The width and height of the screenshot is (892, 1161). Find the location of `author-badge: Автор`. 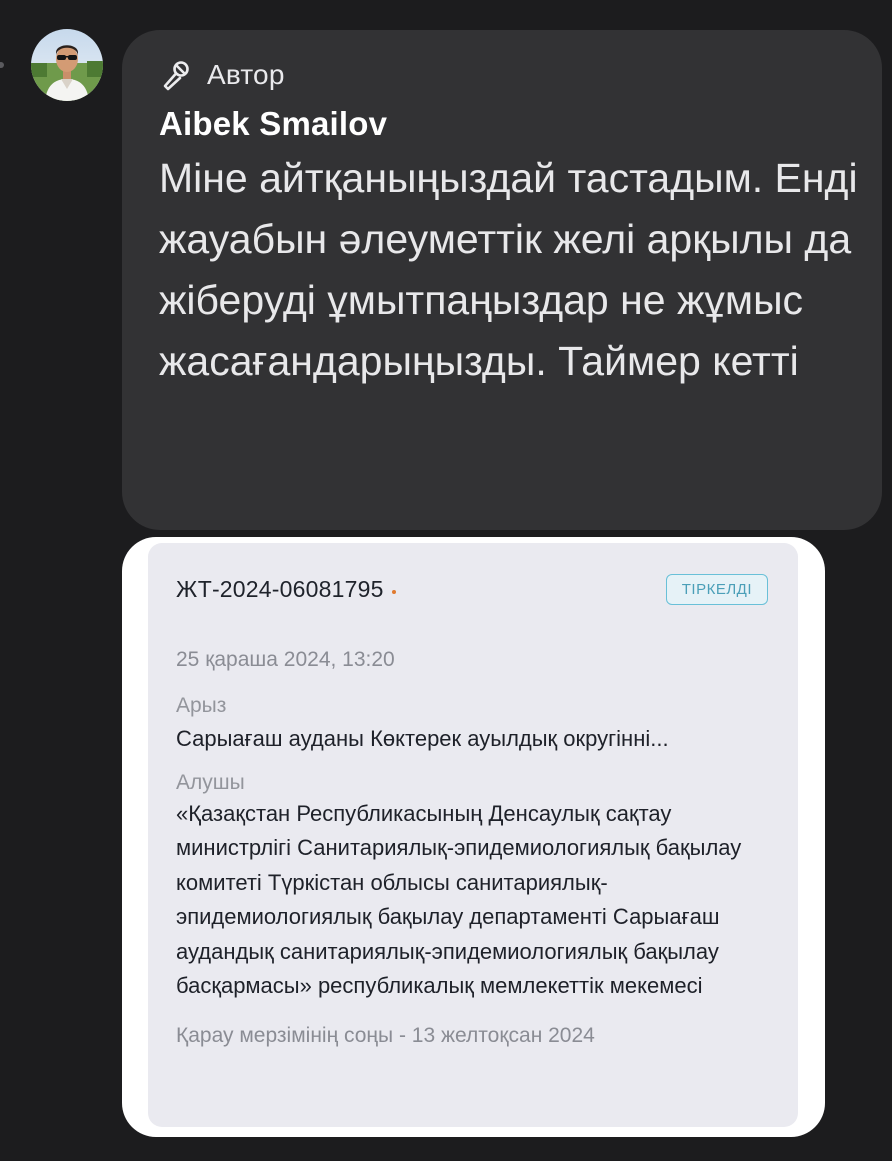

author-badge: Автор is located at coordinates (505, 75).